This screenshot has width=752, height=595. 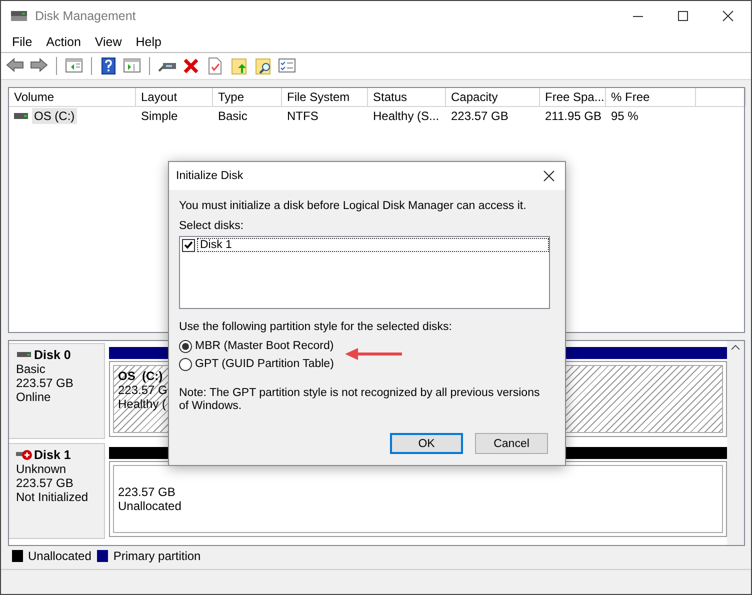 What do you see at coordinates (72, 97) in the screenshot?
I see `column-header: Volume` at bounding box center [72, 97].